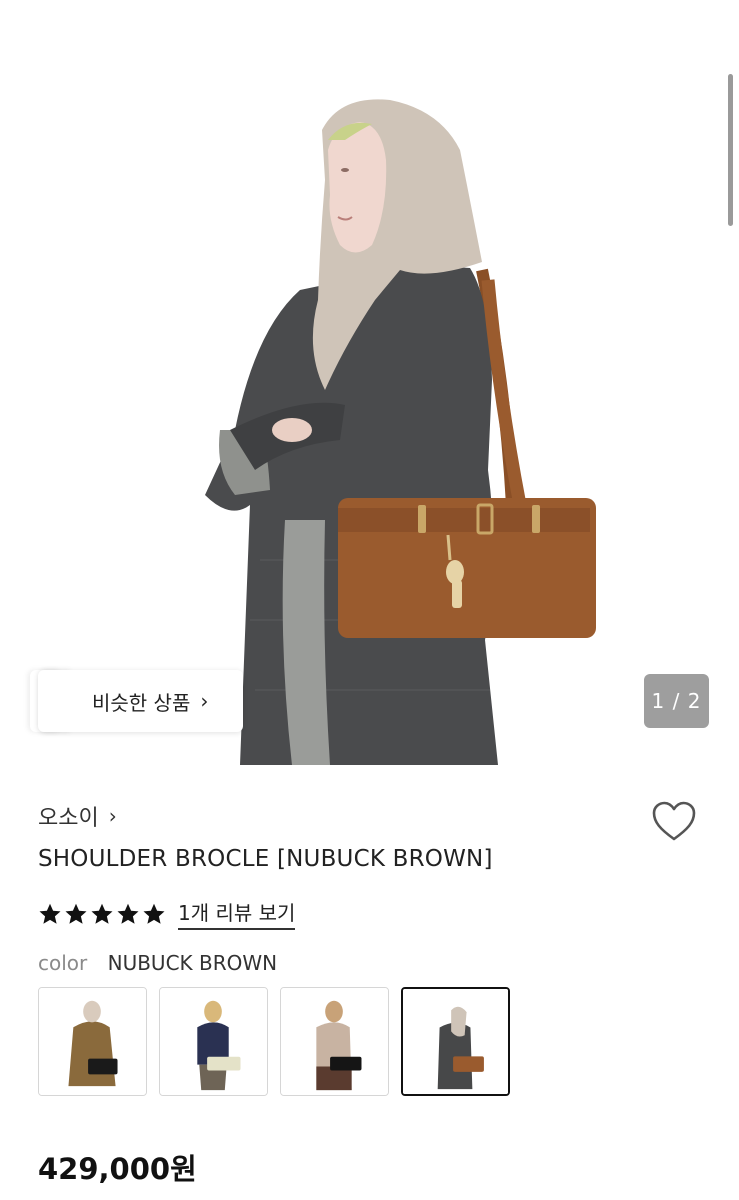  I want to click on brand-name: 오소이, so click(68, 818).